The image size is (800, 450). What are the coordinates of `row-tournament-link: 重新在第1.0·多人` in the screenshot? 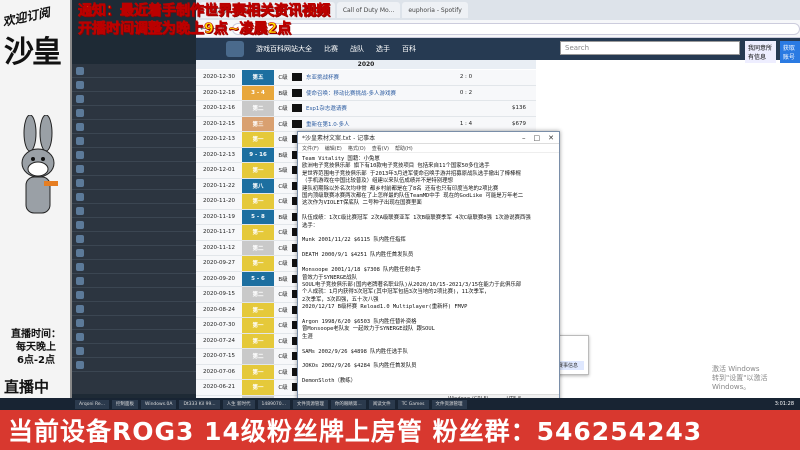 It's located at (376, 124).